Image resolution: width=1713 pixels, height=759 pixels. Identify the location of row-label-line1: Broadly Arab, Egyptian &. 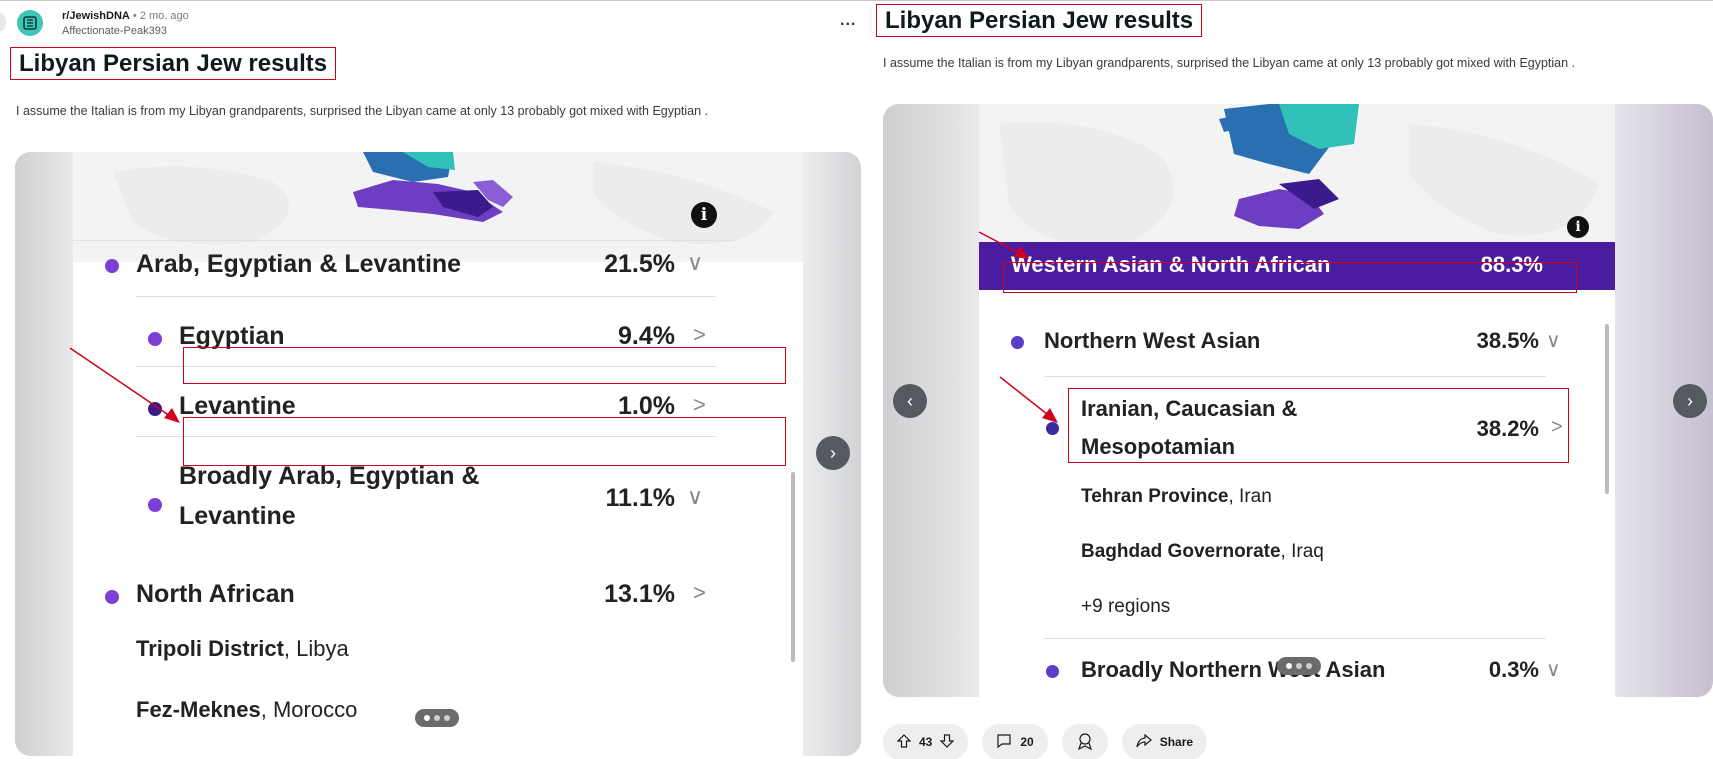
(329, 476).